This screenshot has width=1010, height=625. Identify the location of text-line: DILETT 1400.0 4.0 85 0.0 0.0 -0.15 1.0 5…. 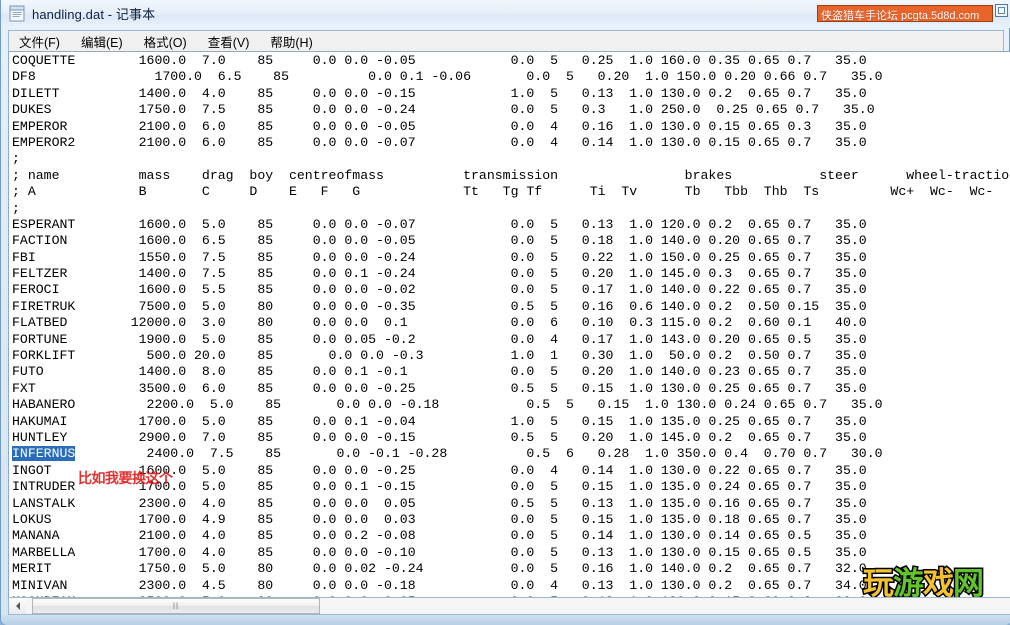
(511, 94).